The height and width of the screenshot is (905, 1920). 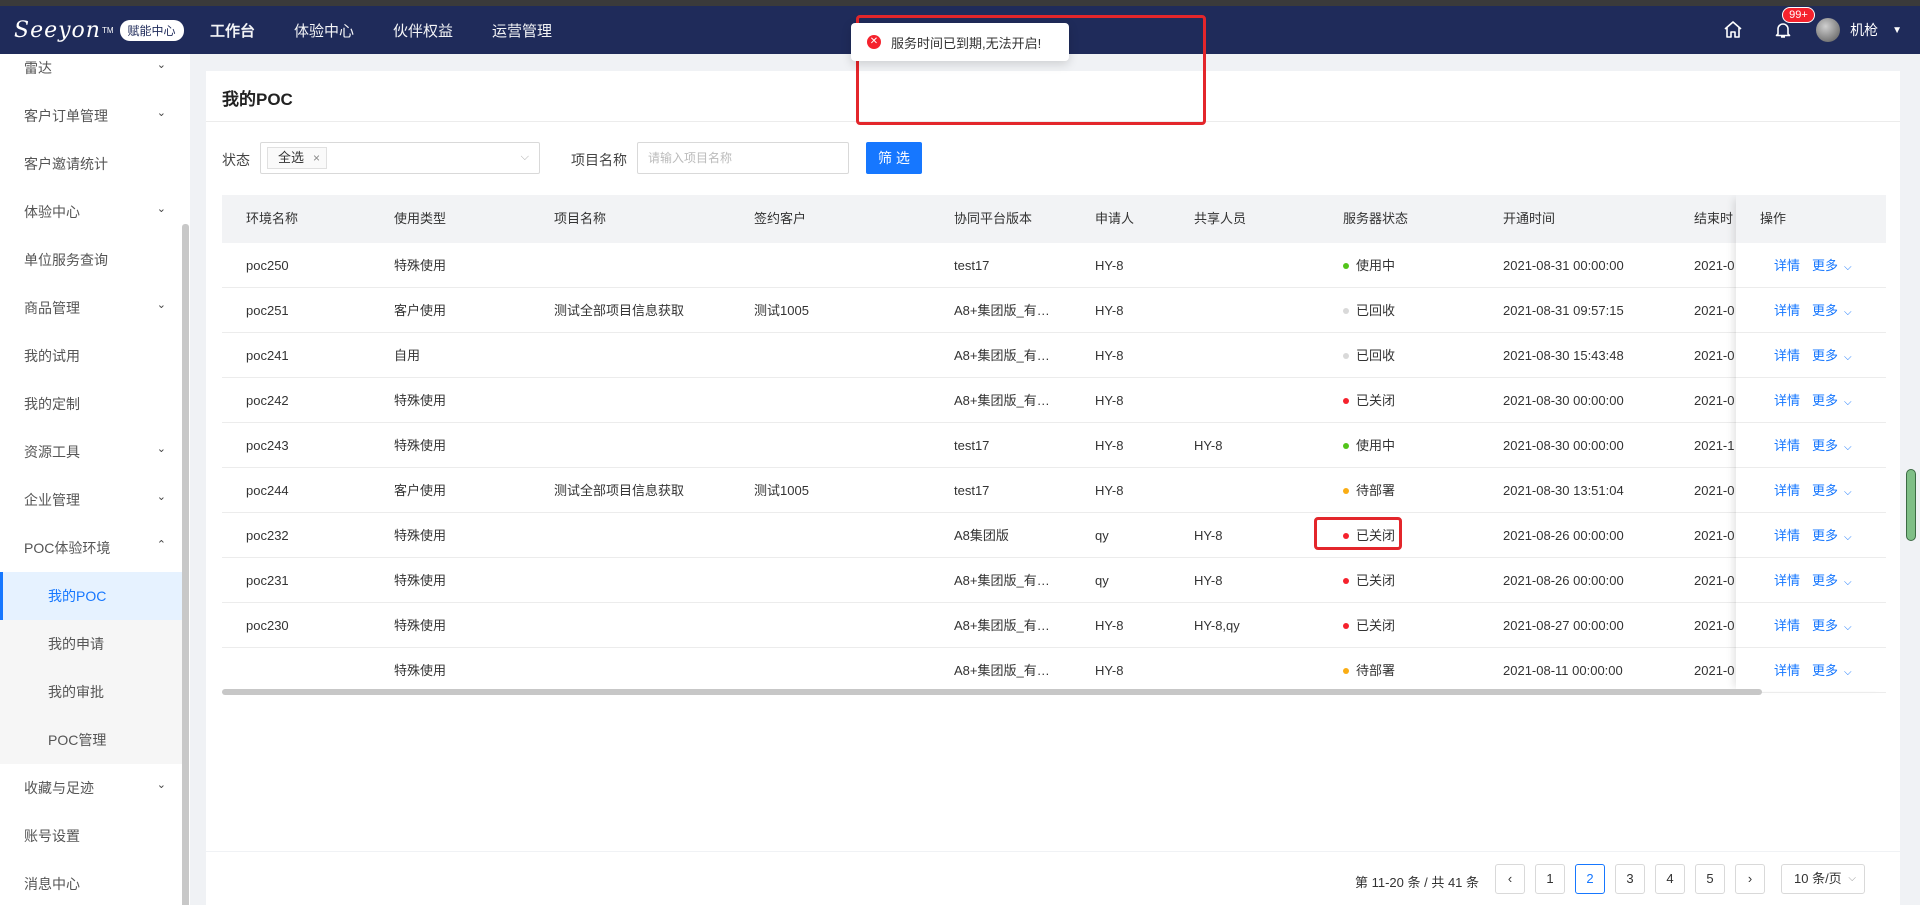 What do you see at coordinates (91, 882) in the screenshot?
I see `sidebar-item-messages: 消息中心` at bounding box center [91, 882].